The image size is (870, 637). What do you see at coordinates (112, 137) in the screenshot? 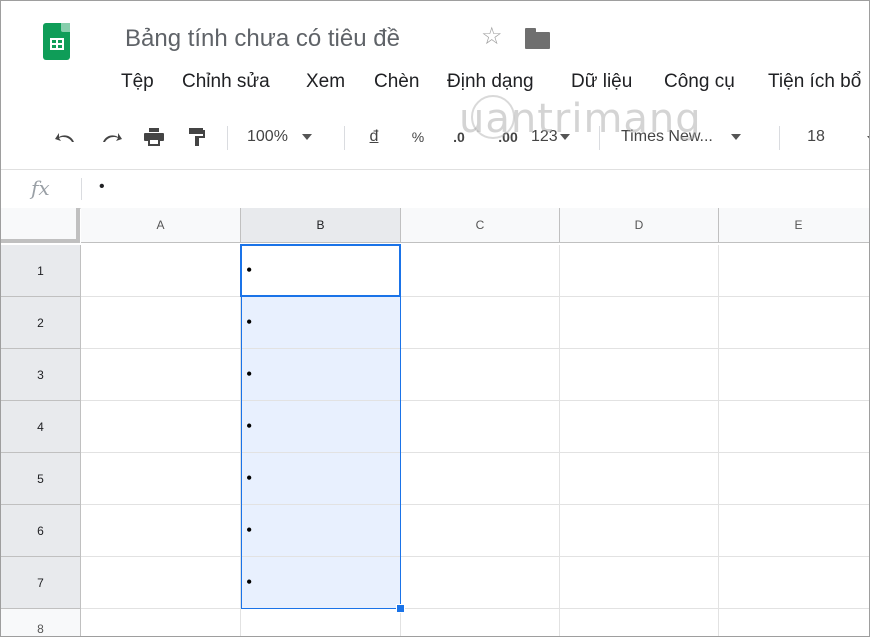
I see `redo-icon` at bounding box center [112, 137].